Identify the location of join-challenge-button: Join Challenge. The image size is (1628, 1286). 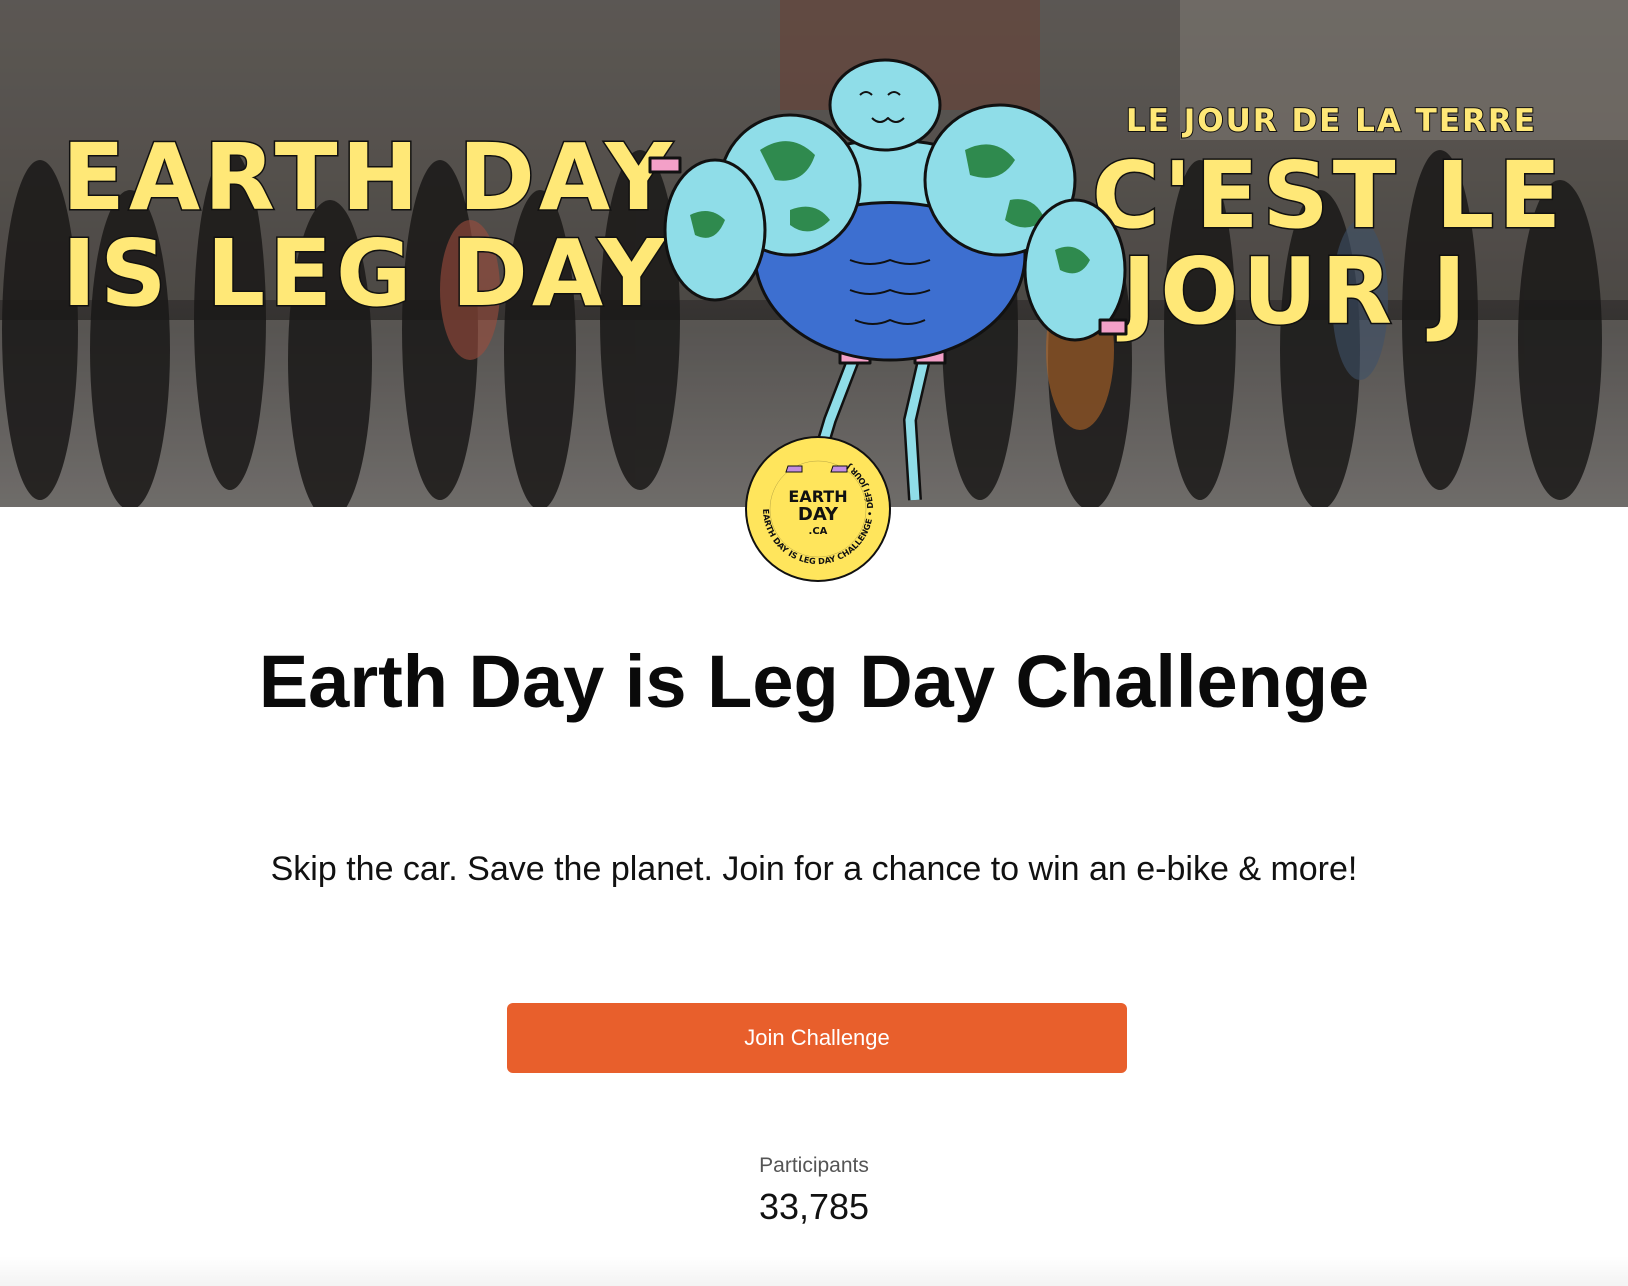
(817, 1038).